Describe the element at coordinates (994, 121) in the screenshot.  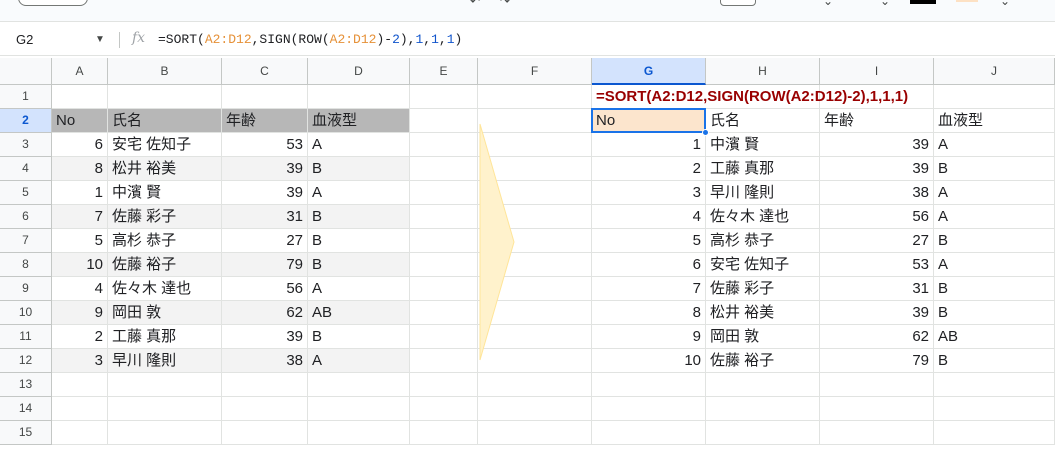
I see `result-header-cell: 血液型` at that location.